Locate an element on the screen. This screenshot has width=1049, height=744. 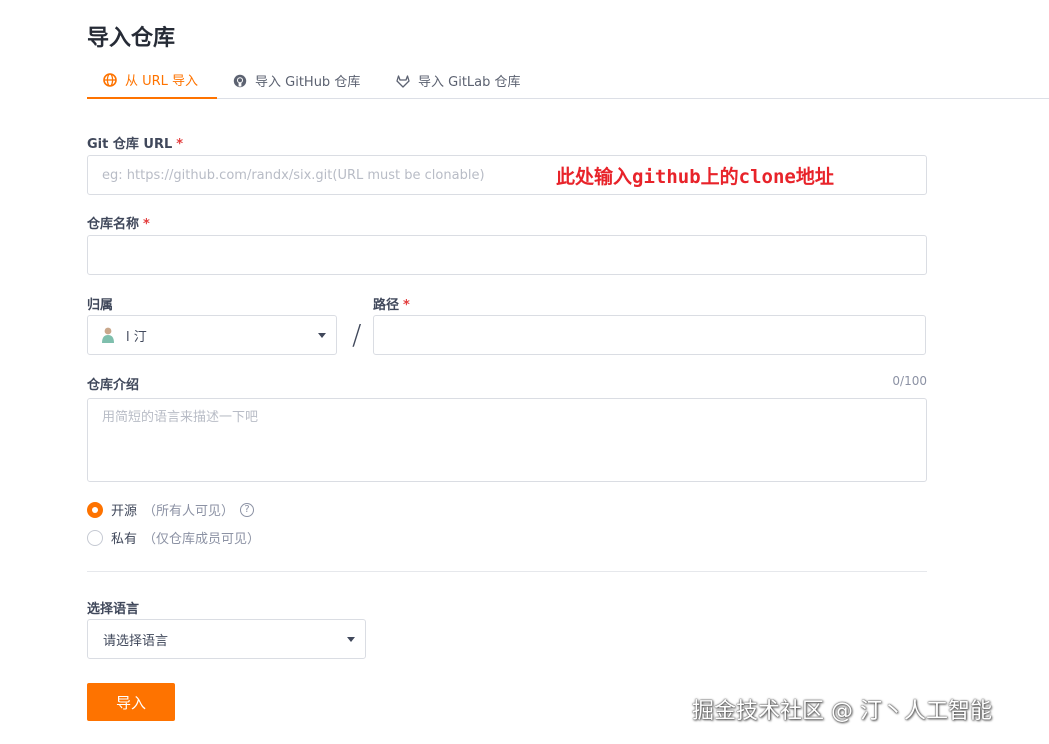
owner-value: l 汀 is located at coordinates (136, 337).